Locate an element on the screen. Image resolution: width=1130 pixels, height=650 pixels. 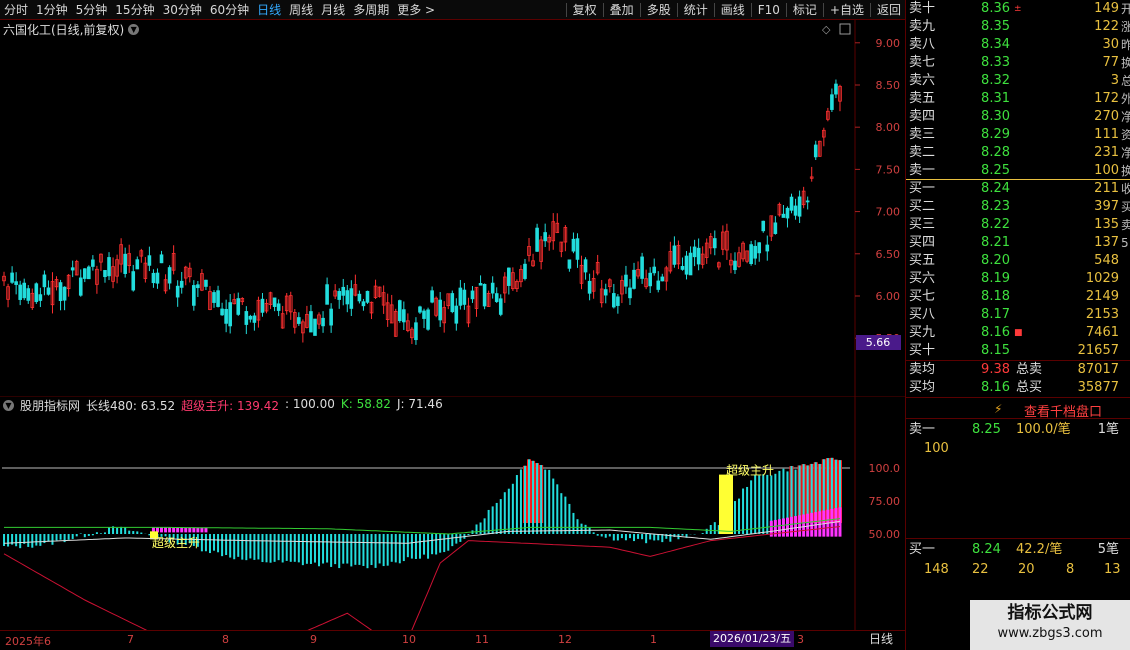
orderbook-row: 买五 8.20 548 is located at coordinates (1018, 261).